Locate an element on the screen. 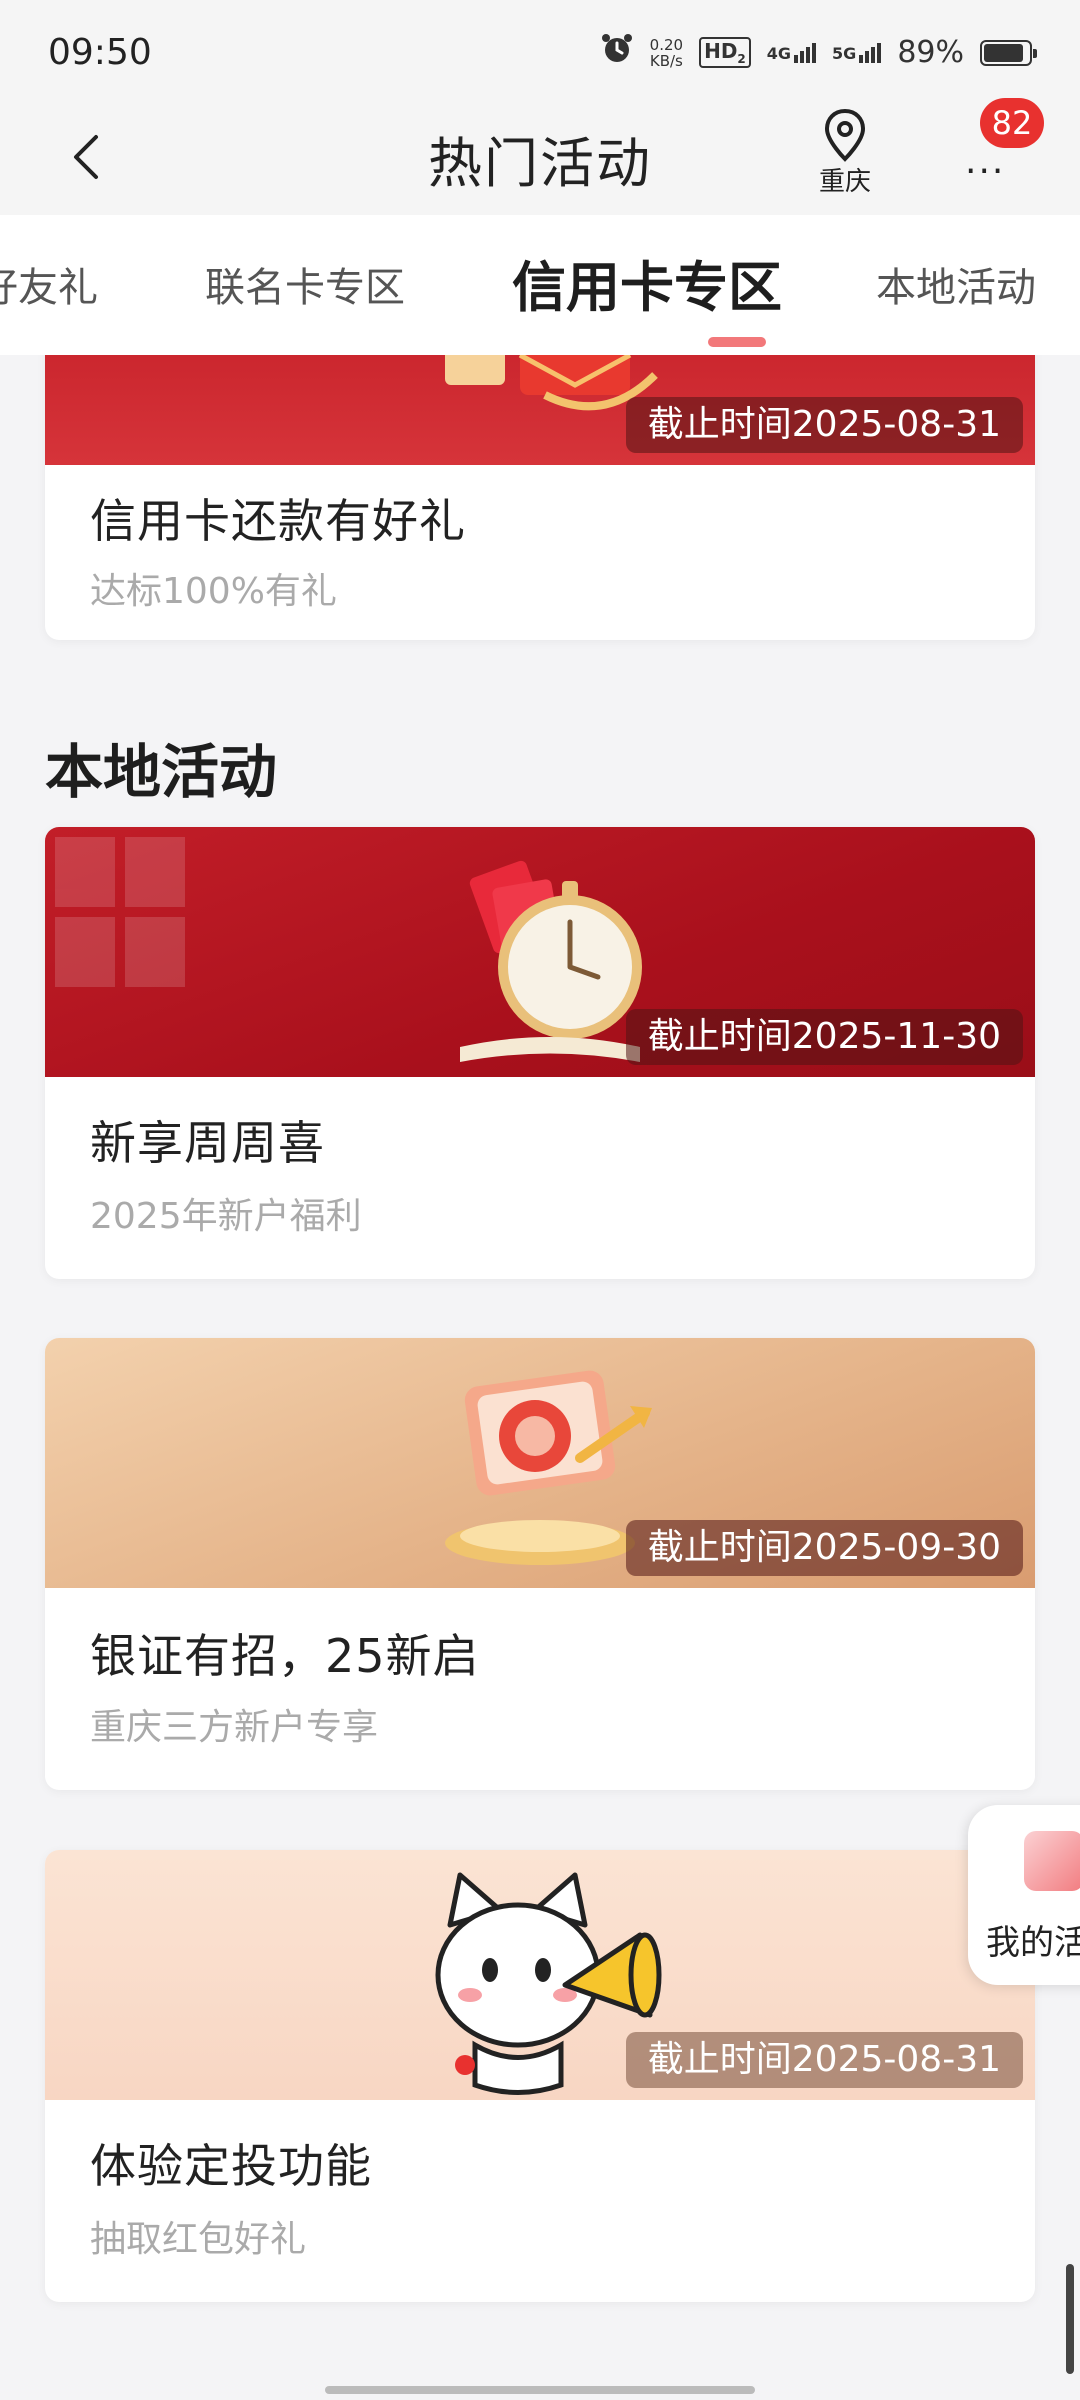 This screenshot has height=2400, width=1080. signal-4g-icon: 4G is located at coordinates (791, 52).